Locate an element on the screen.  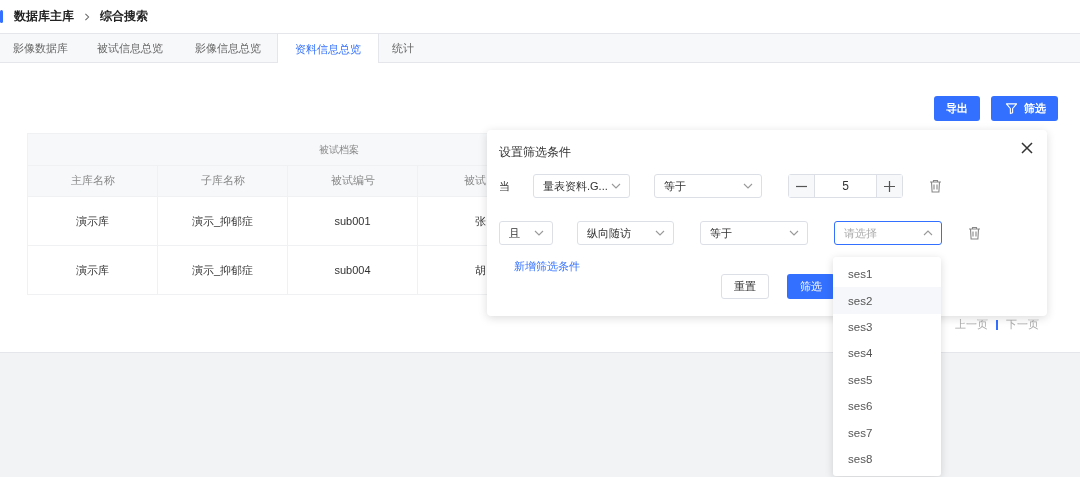
chevron-up-icon is located at coordinates (928, 233).